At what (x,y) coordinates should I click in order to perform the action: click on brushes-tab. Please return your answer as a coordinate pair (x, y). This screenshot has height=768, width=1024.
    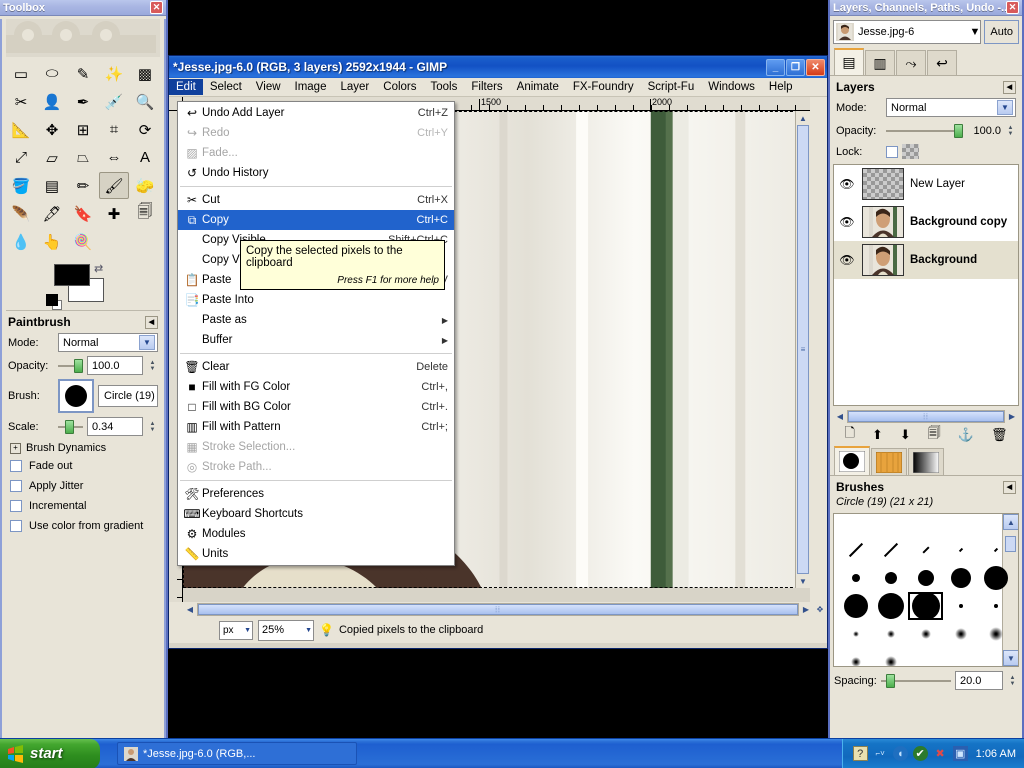
    Looking at the image, I should click on (852, 460).